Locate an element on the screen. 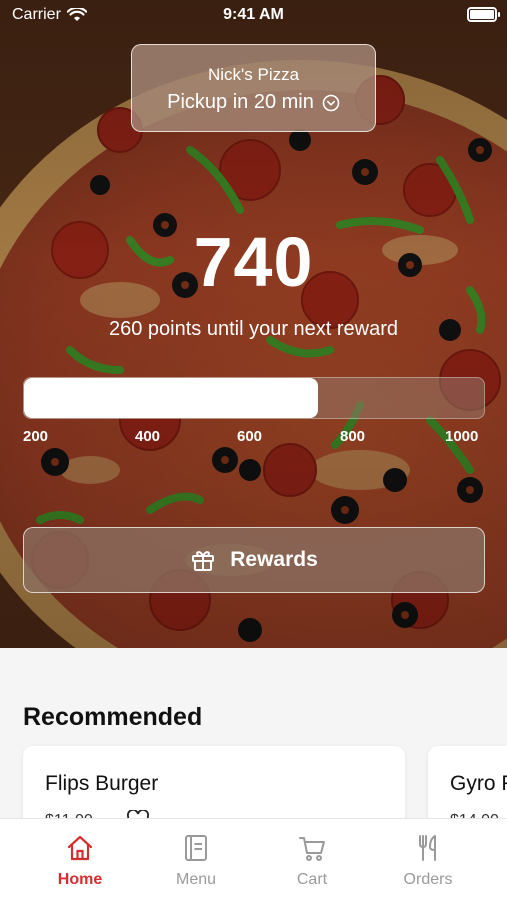 Image resolution: width=507 pixels, height=900 pixels. points-until-reward: 260 points until your next reward is located at coordinates (253, 329).